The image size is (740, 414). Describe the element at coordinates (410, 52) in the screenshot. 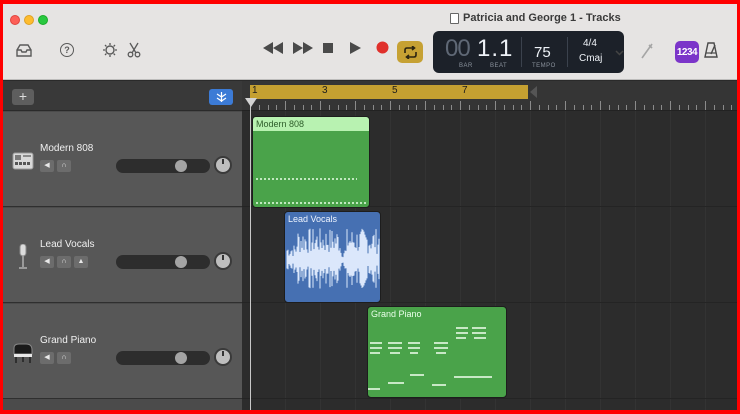

I see `cycle-button` at that location.